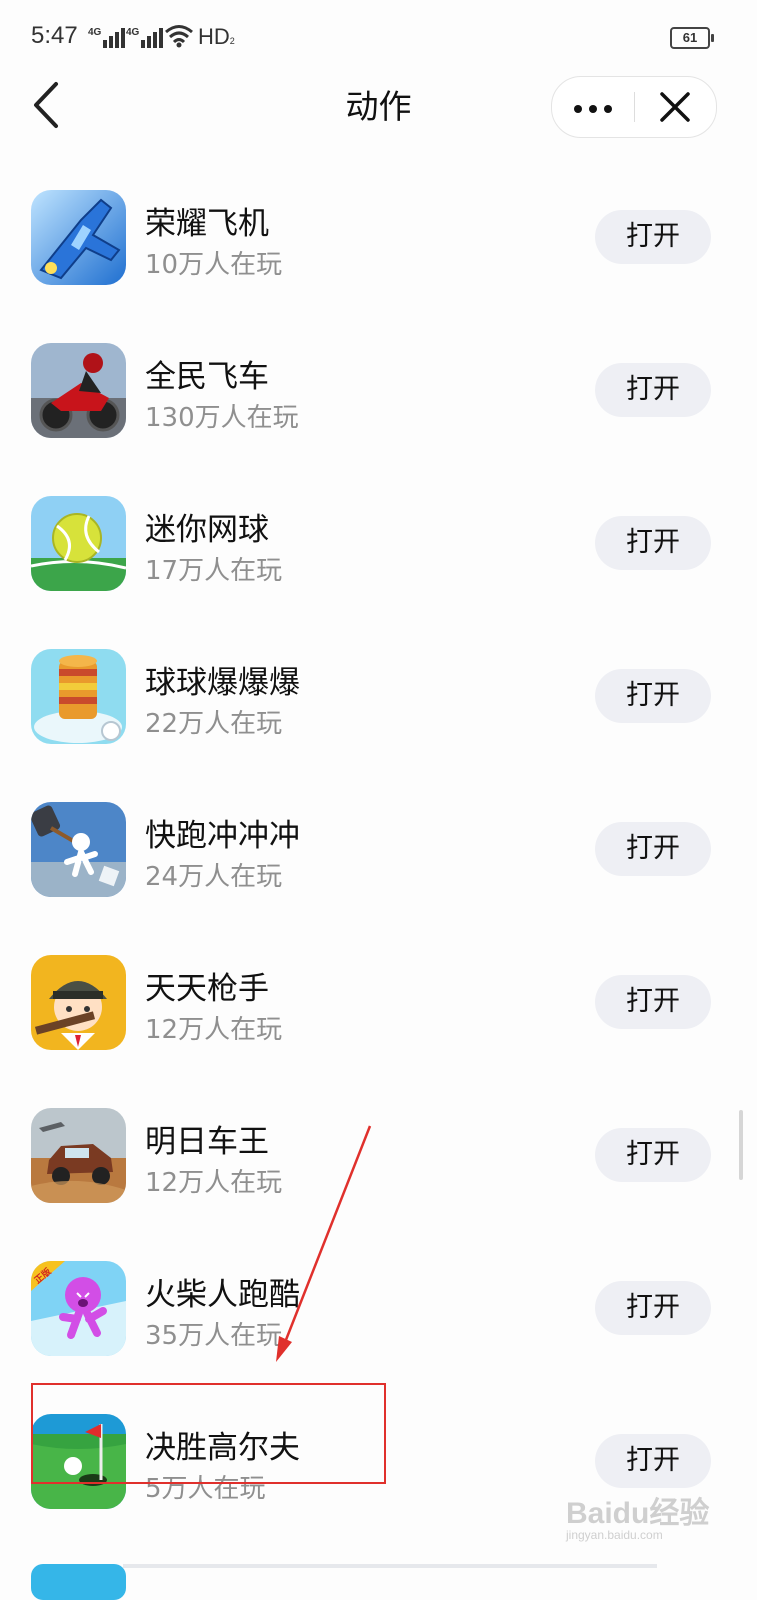 This screenshot has width=757, height=1600. Describe the element at coordinates (222, 418) in the screenshot. I see `player-count: 130万人在玩` at that location.